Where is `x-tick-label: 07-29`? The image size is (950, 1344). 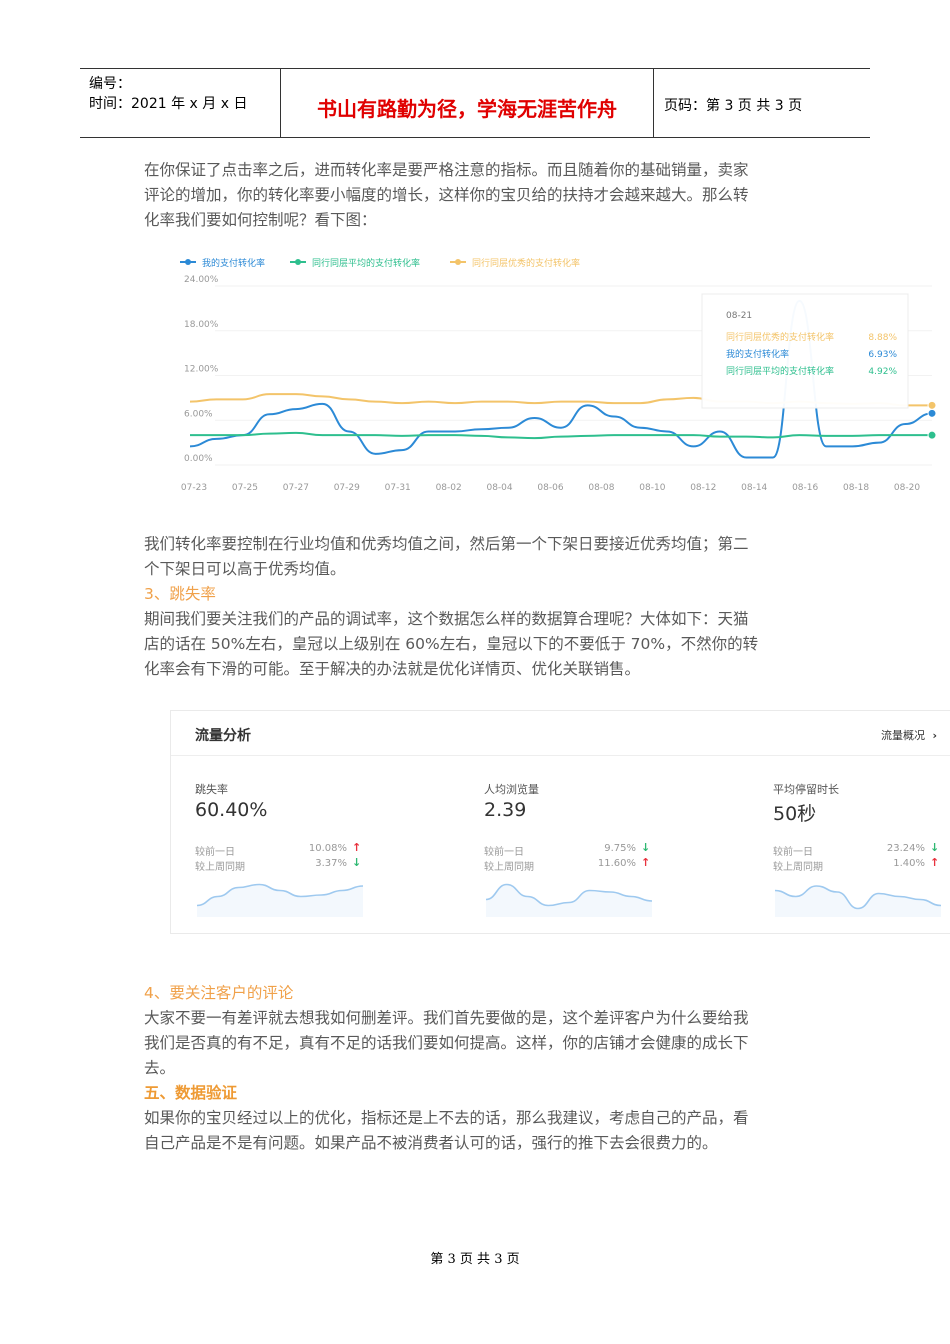 x-tick-label: 07-29 is located at coordinates (347, 488).